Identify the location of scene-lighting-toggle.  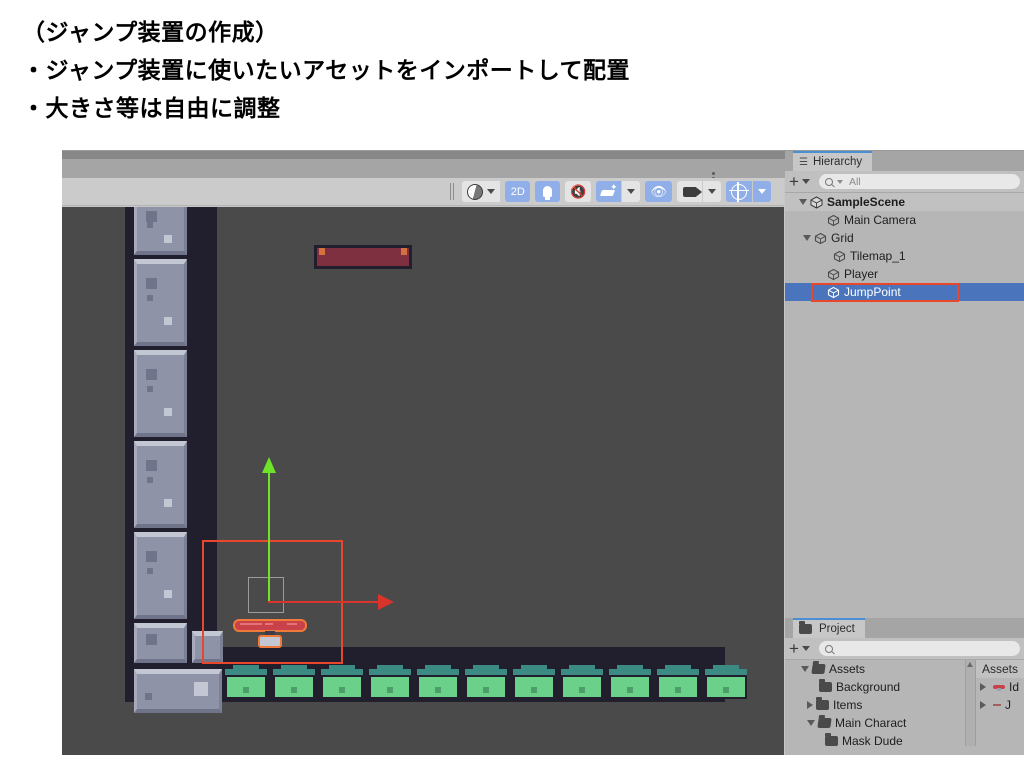
(548, 191).